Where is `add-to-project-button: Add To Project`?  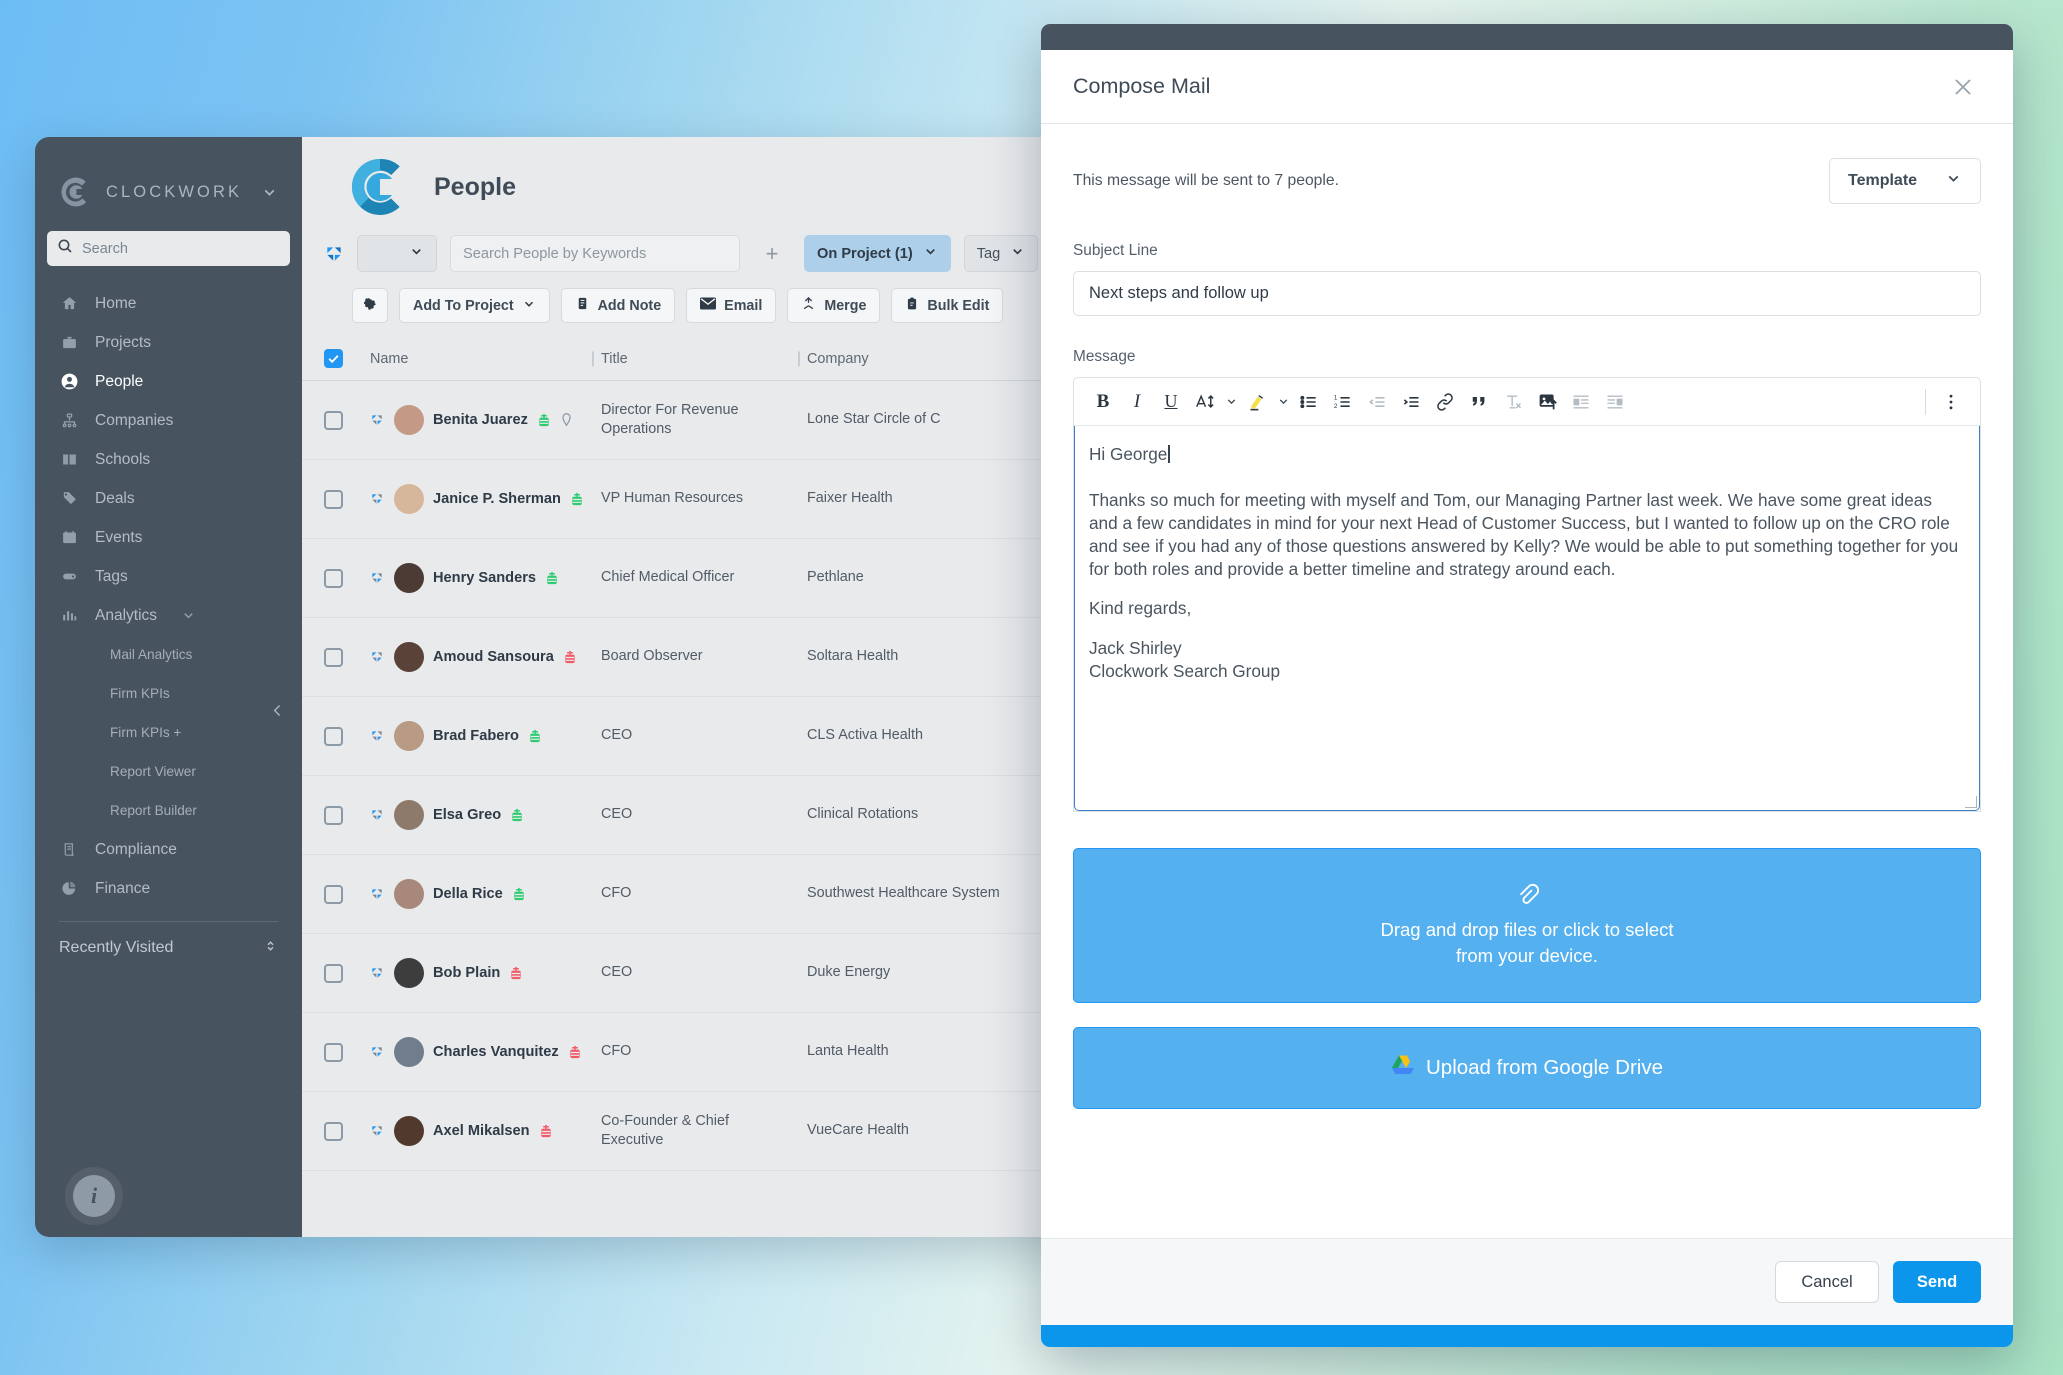 add-to-project-button: Add To Project is located at coordinates (474, 305).